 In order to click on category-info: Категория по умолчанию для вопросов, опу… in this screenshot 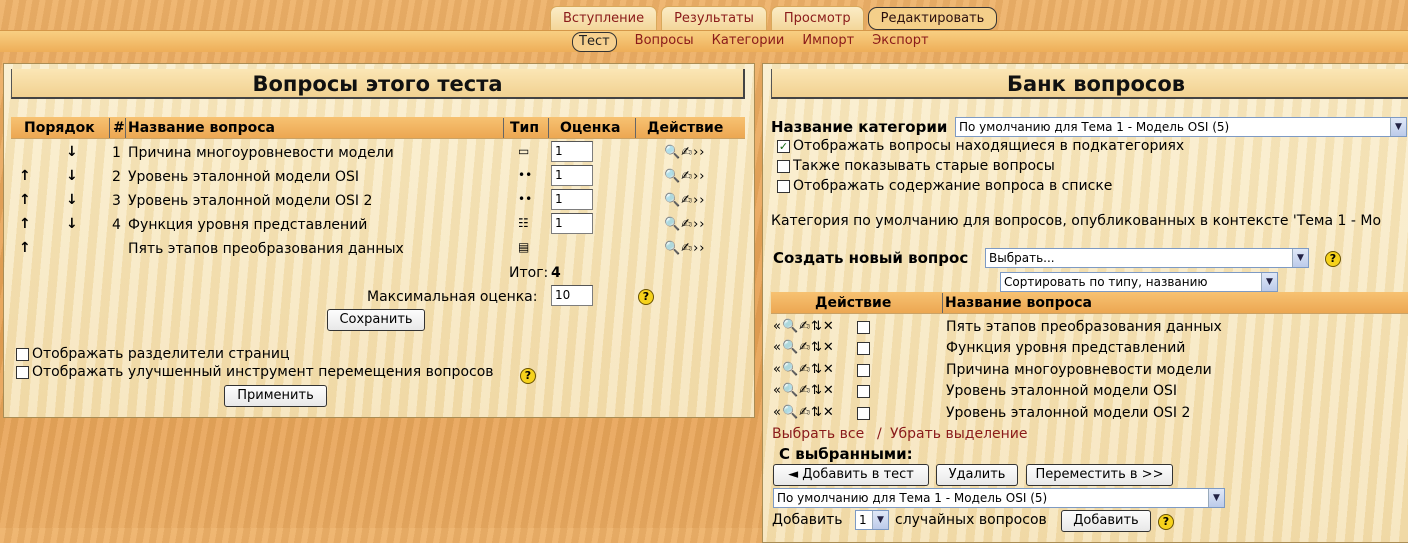, I will do `click(1076, 221)`.